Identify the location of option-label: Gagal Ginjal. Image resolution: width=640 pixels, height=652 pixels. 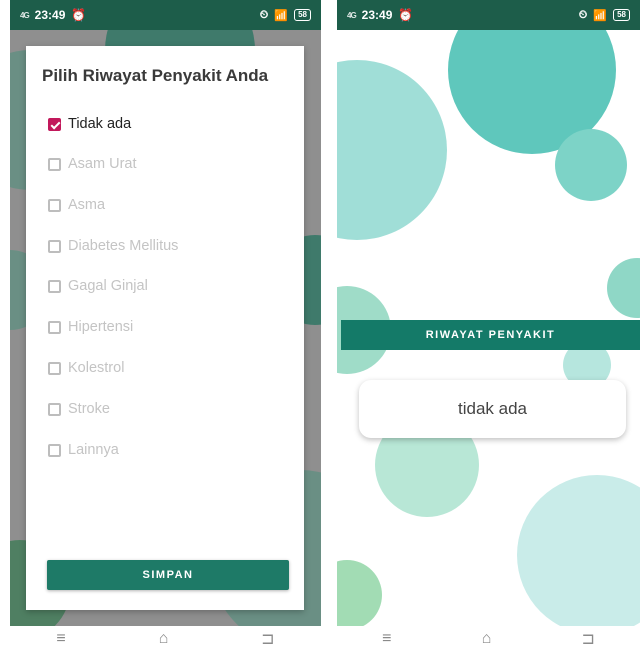
(108, 286).